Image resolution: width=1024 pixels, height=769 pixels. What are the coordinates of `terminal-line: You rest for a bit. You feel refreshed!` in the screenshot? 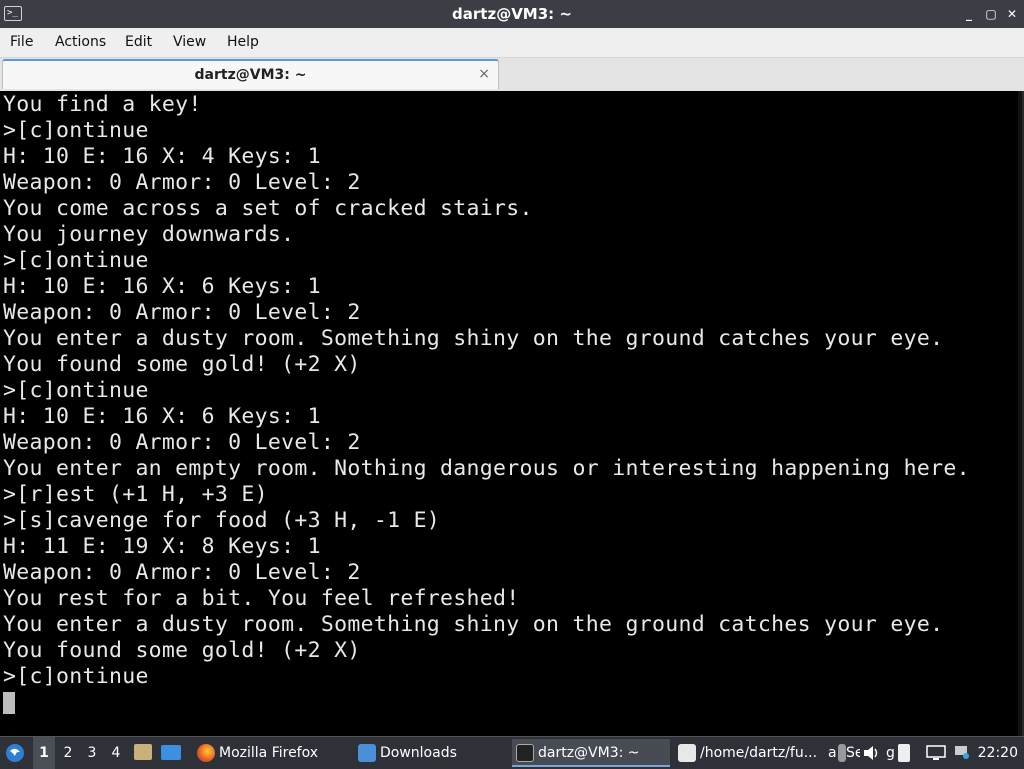 It's located at (261, 598).